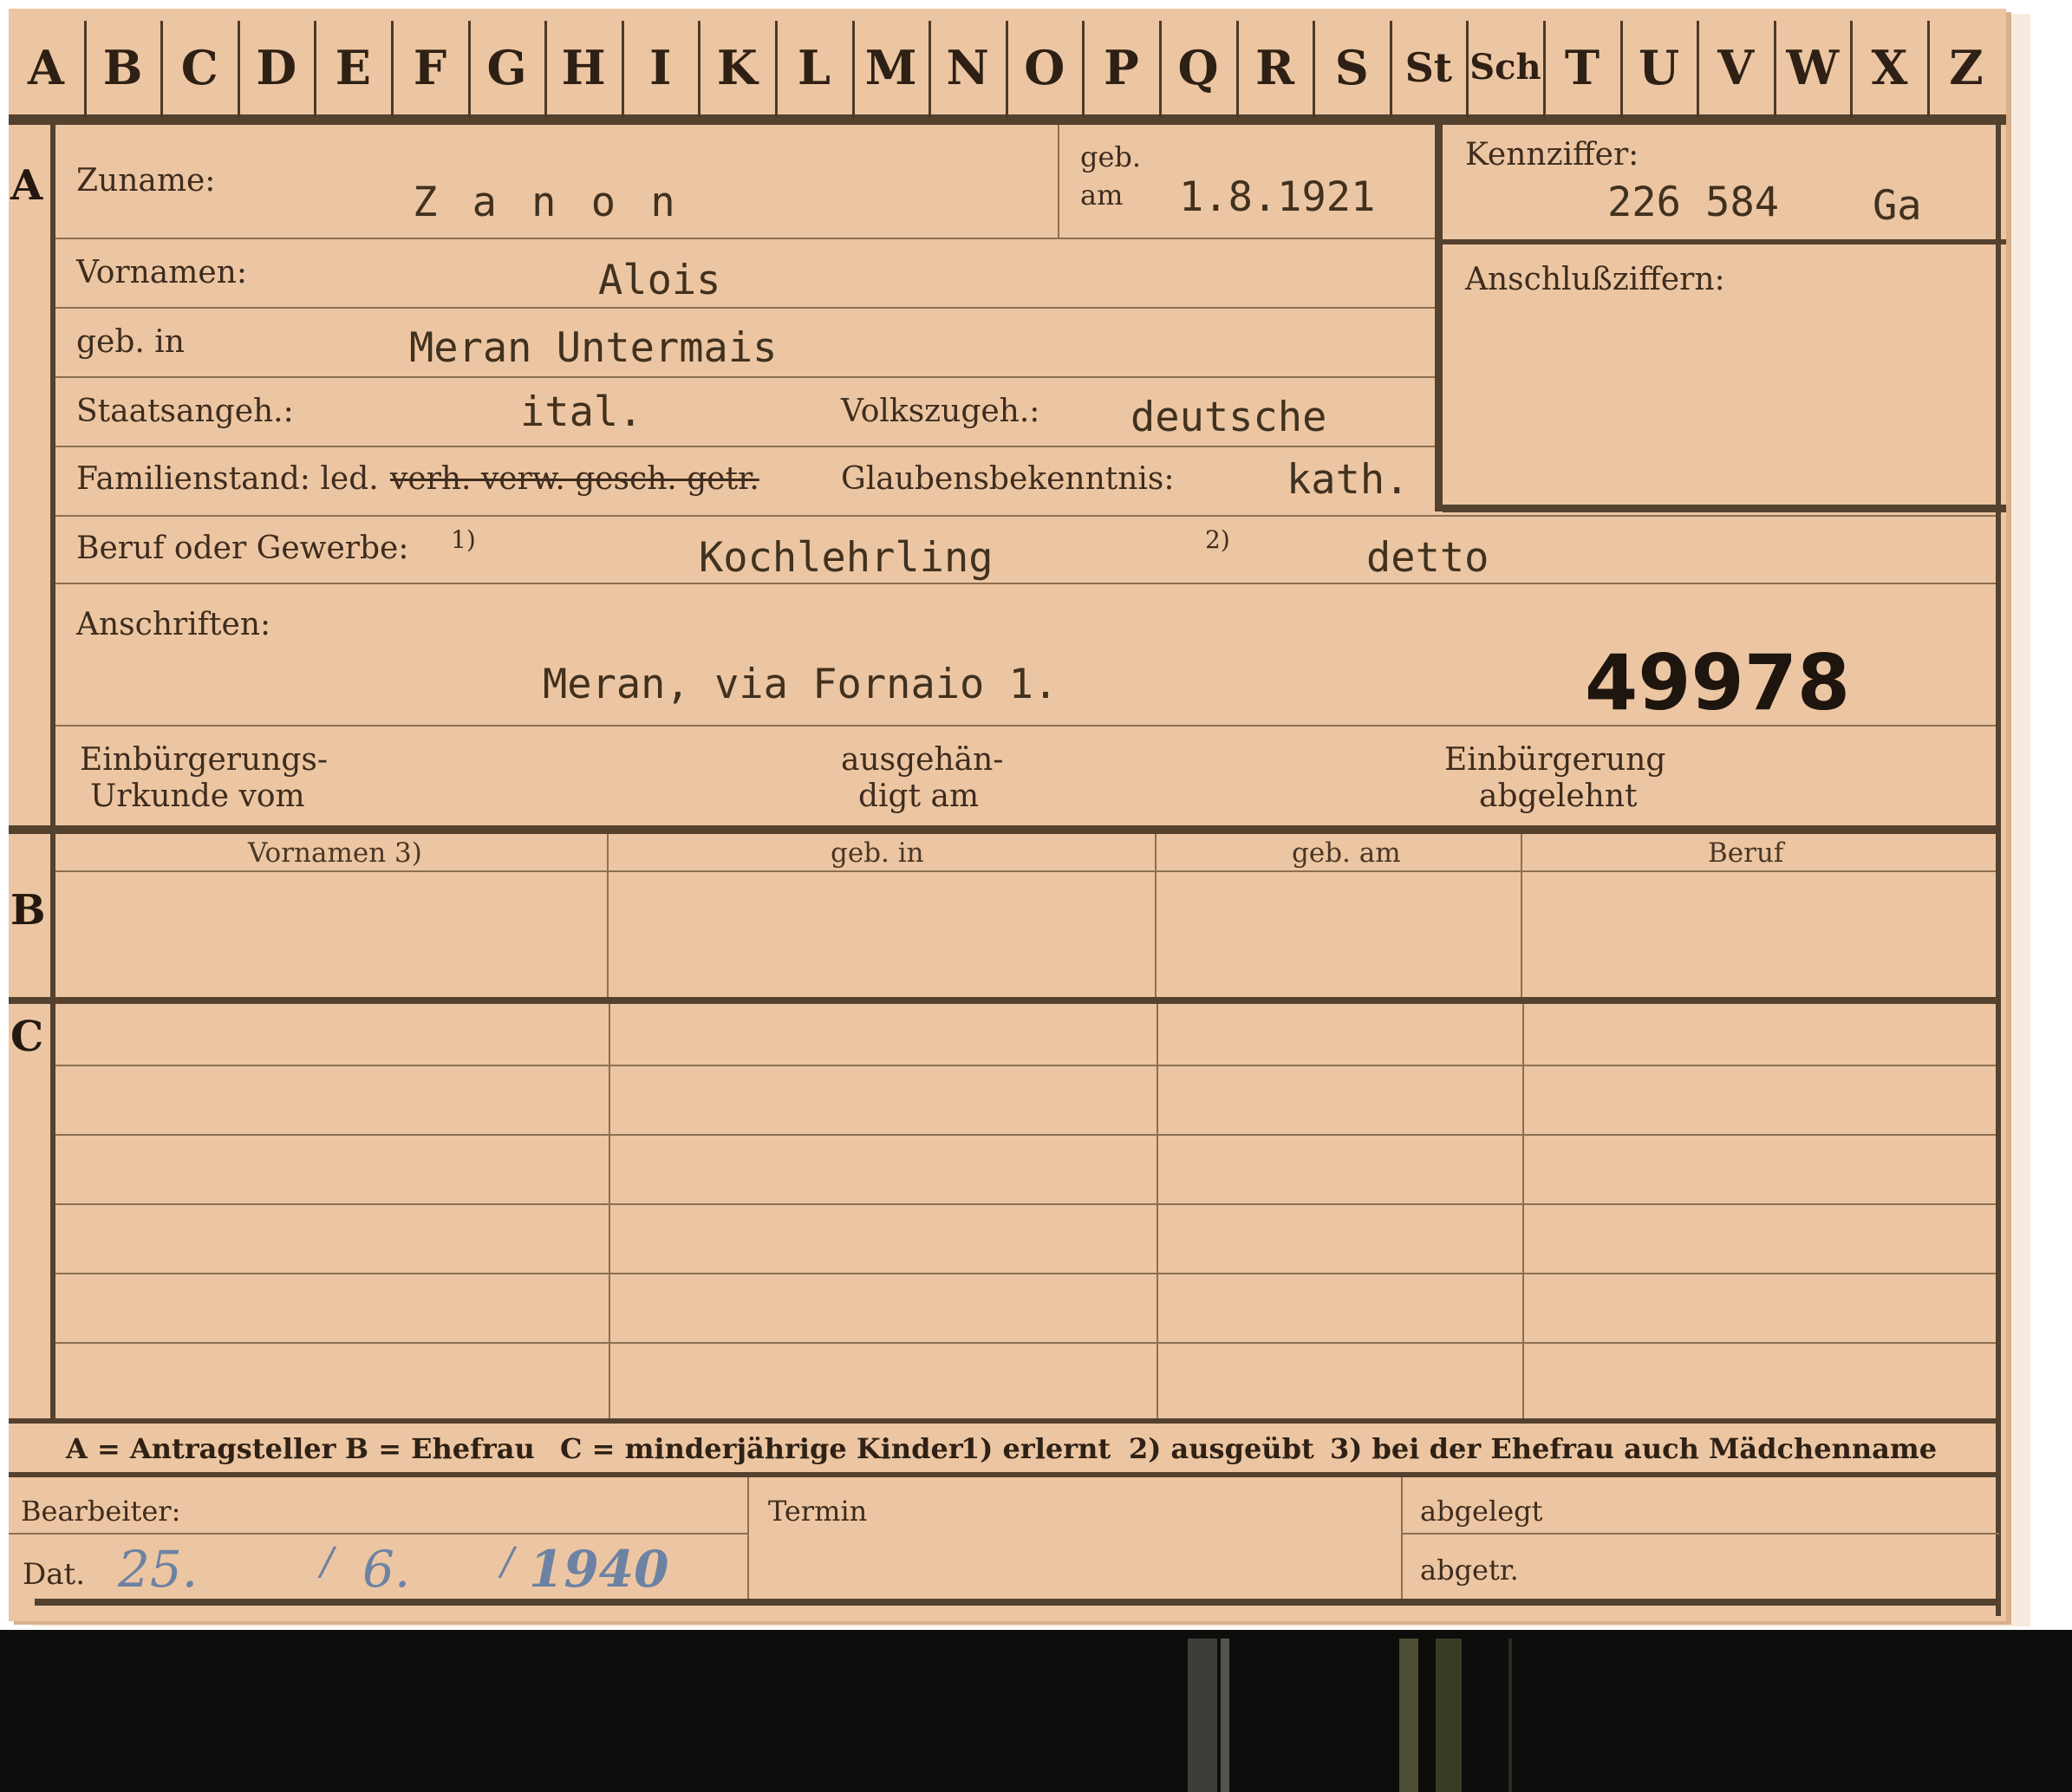 This screenshot has width=2072, height=1792. What do you see at coordinates (1005, 1474) in the screenshot?
I see `legend-bottom-border` at bounding box center [1005, 1474].